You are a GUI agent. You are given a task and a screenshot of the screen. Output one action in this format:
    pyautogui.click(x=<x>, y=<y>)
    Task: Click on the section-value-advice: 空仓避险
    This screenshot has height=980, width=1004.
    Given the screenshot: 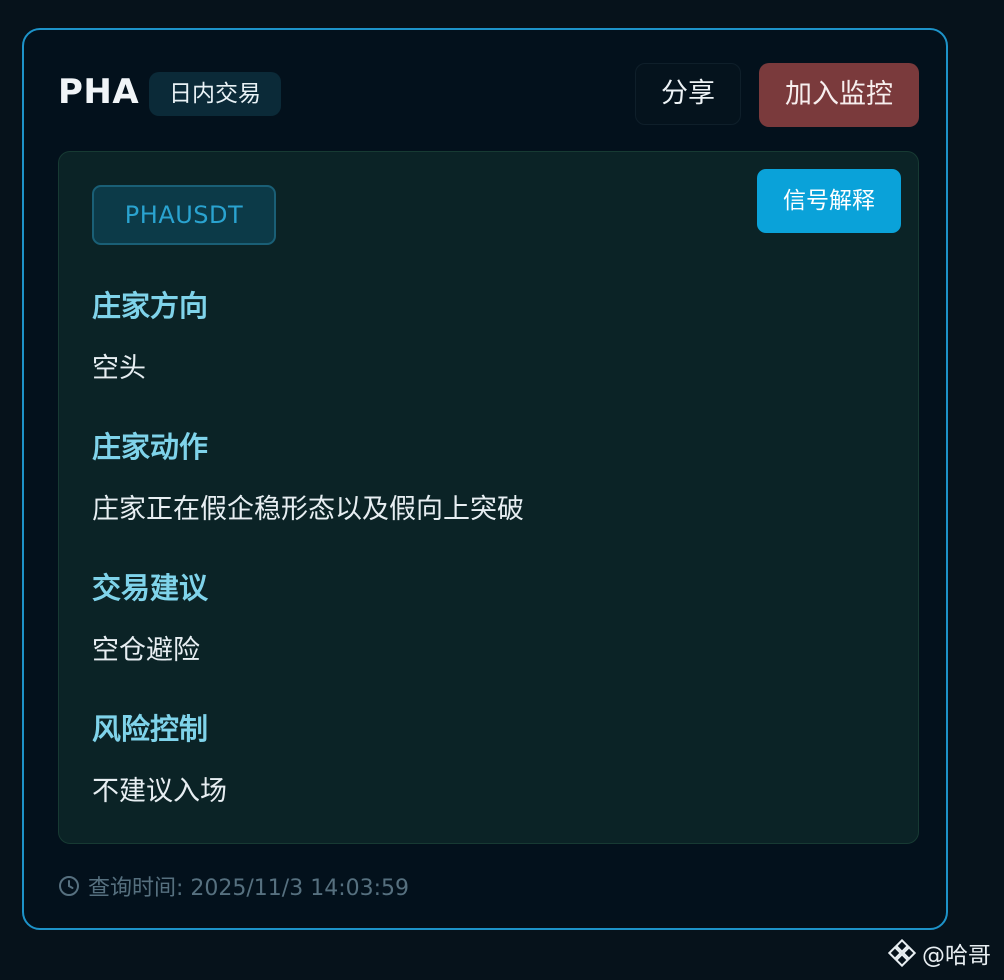 What is the action you would take?
    pyautogui.click(x=146, y=650)
    